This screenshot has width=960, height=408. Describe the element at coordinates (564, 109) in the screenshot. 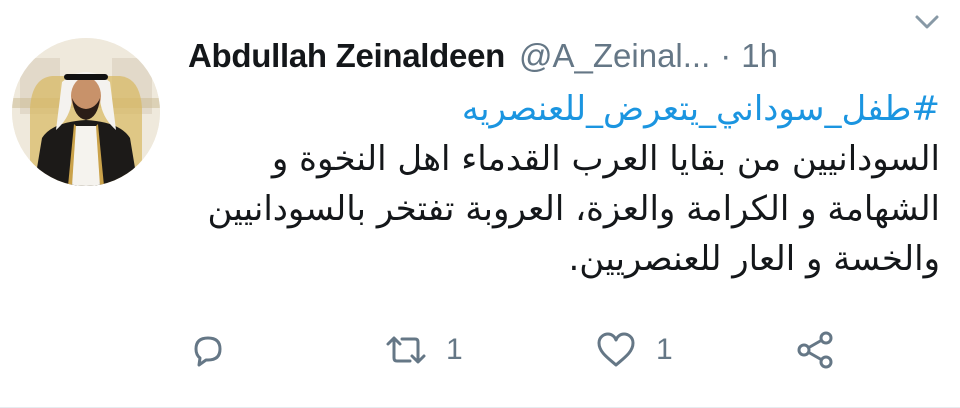

I see `hashtag-link: #طفل_سوداني_يتعرض_للعنصريه` at that location.